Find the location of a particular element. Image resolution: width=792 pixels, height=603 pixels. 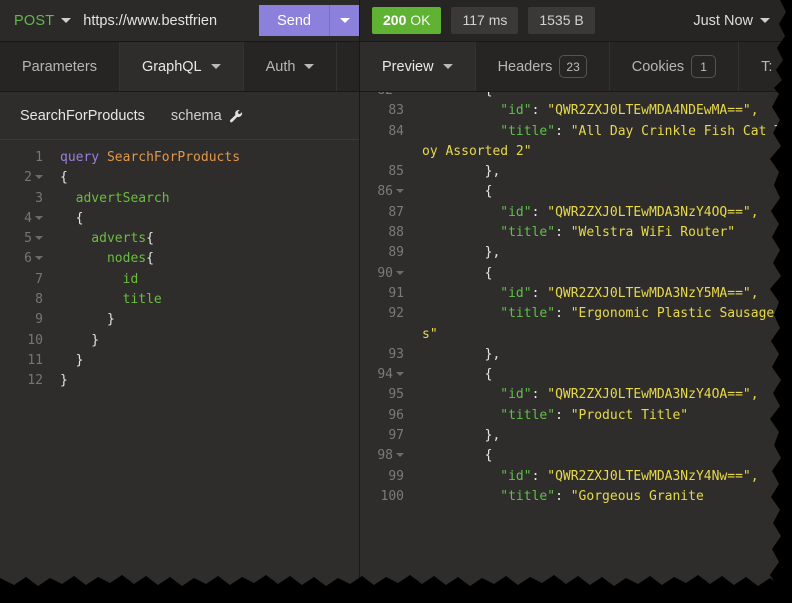

response-line: 82 { is located at coordinates (576, 96).